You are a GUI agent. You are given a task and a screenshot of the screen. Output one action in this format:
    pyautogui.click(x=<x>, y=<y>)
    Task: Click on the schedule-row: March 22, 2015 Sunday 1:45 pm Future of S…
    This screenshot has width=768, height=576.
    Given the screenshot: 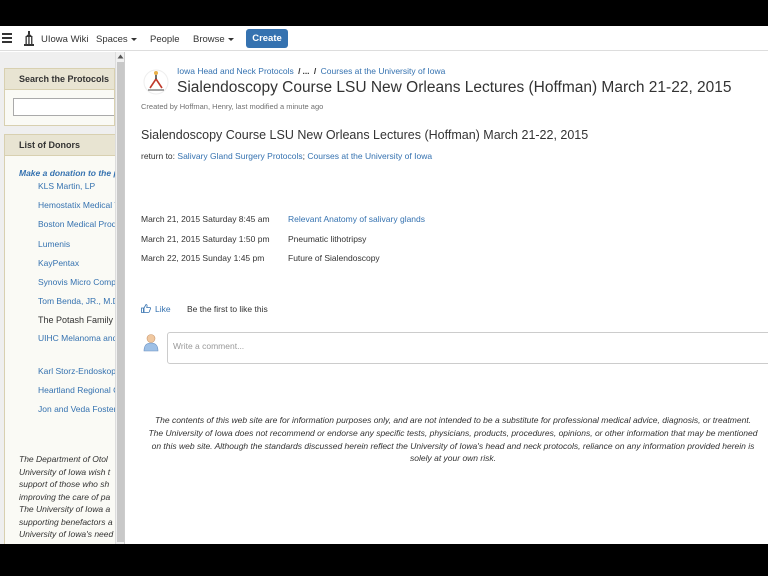 What is the action you would take?
    pyautogui.click(x=260, y=258)
    